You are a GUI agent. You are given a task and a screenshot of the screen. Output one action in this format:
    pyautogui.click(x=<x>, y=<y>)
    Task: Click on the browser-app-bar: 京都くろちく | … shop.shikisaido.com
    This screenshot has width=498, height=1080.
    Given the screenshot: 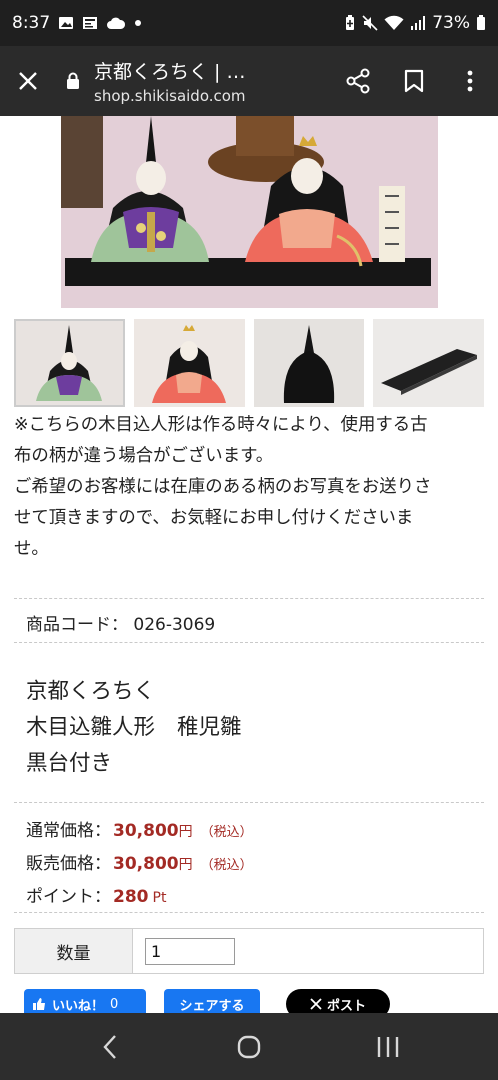 What is the action you would take?
    pyautogui.click(x=249, y=81)
    